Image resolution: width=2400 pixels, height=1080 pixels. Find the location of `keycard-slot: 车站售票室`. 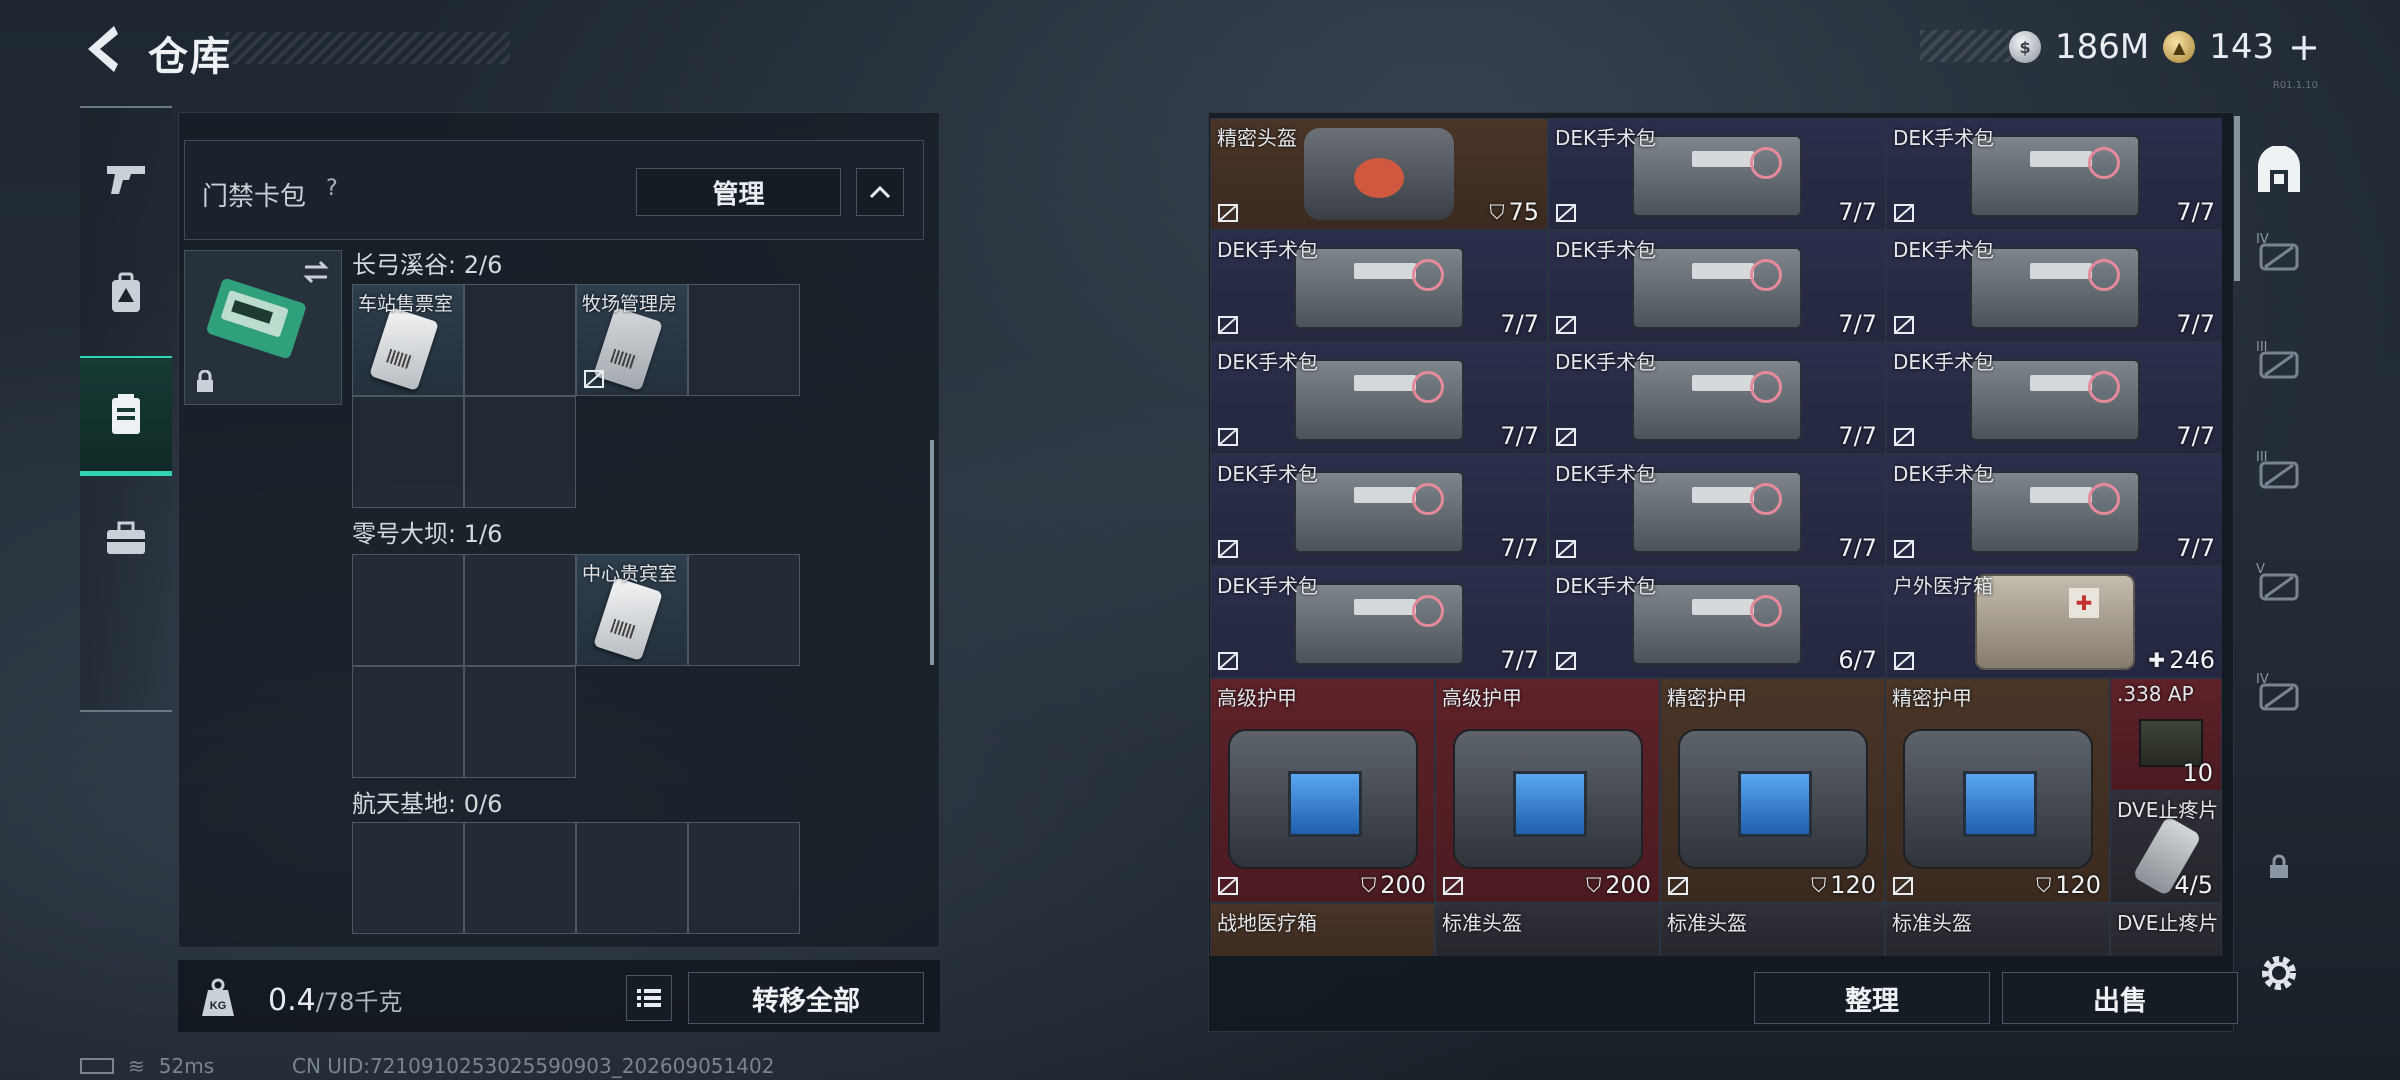

keycard-slot: 车站售票室 is located at coordinates (408, 340).